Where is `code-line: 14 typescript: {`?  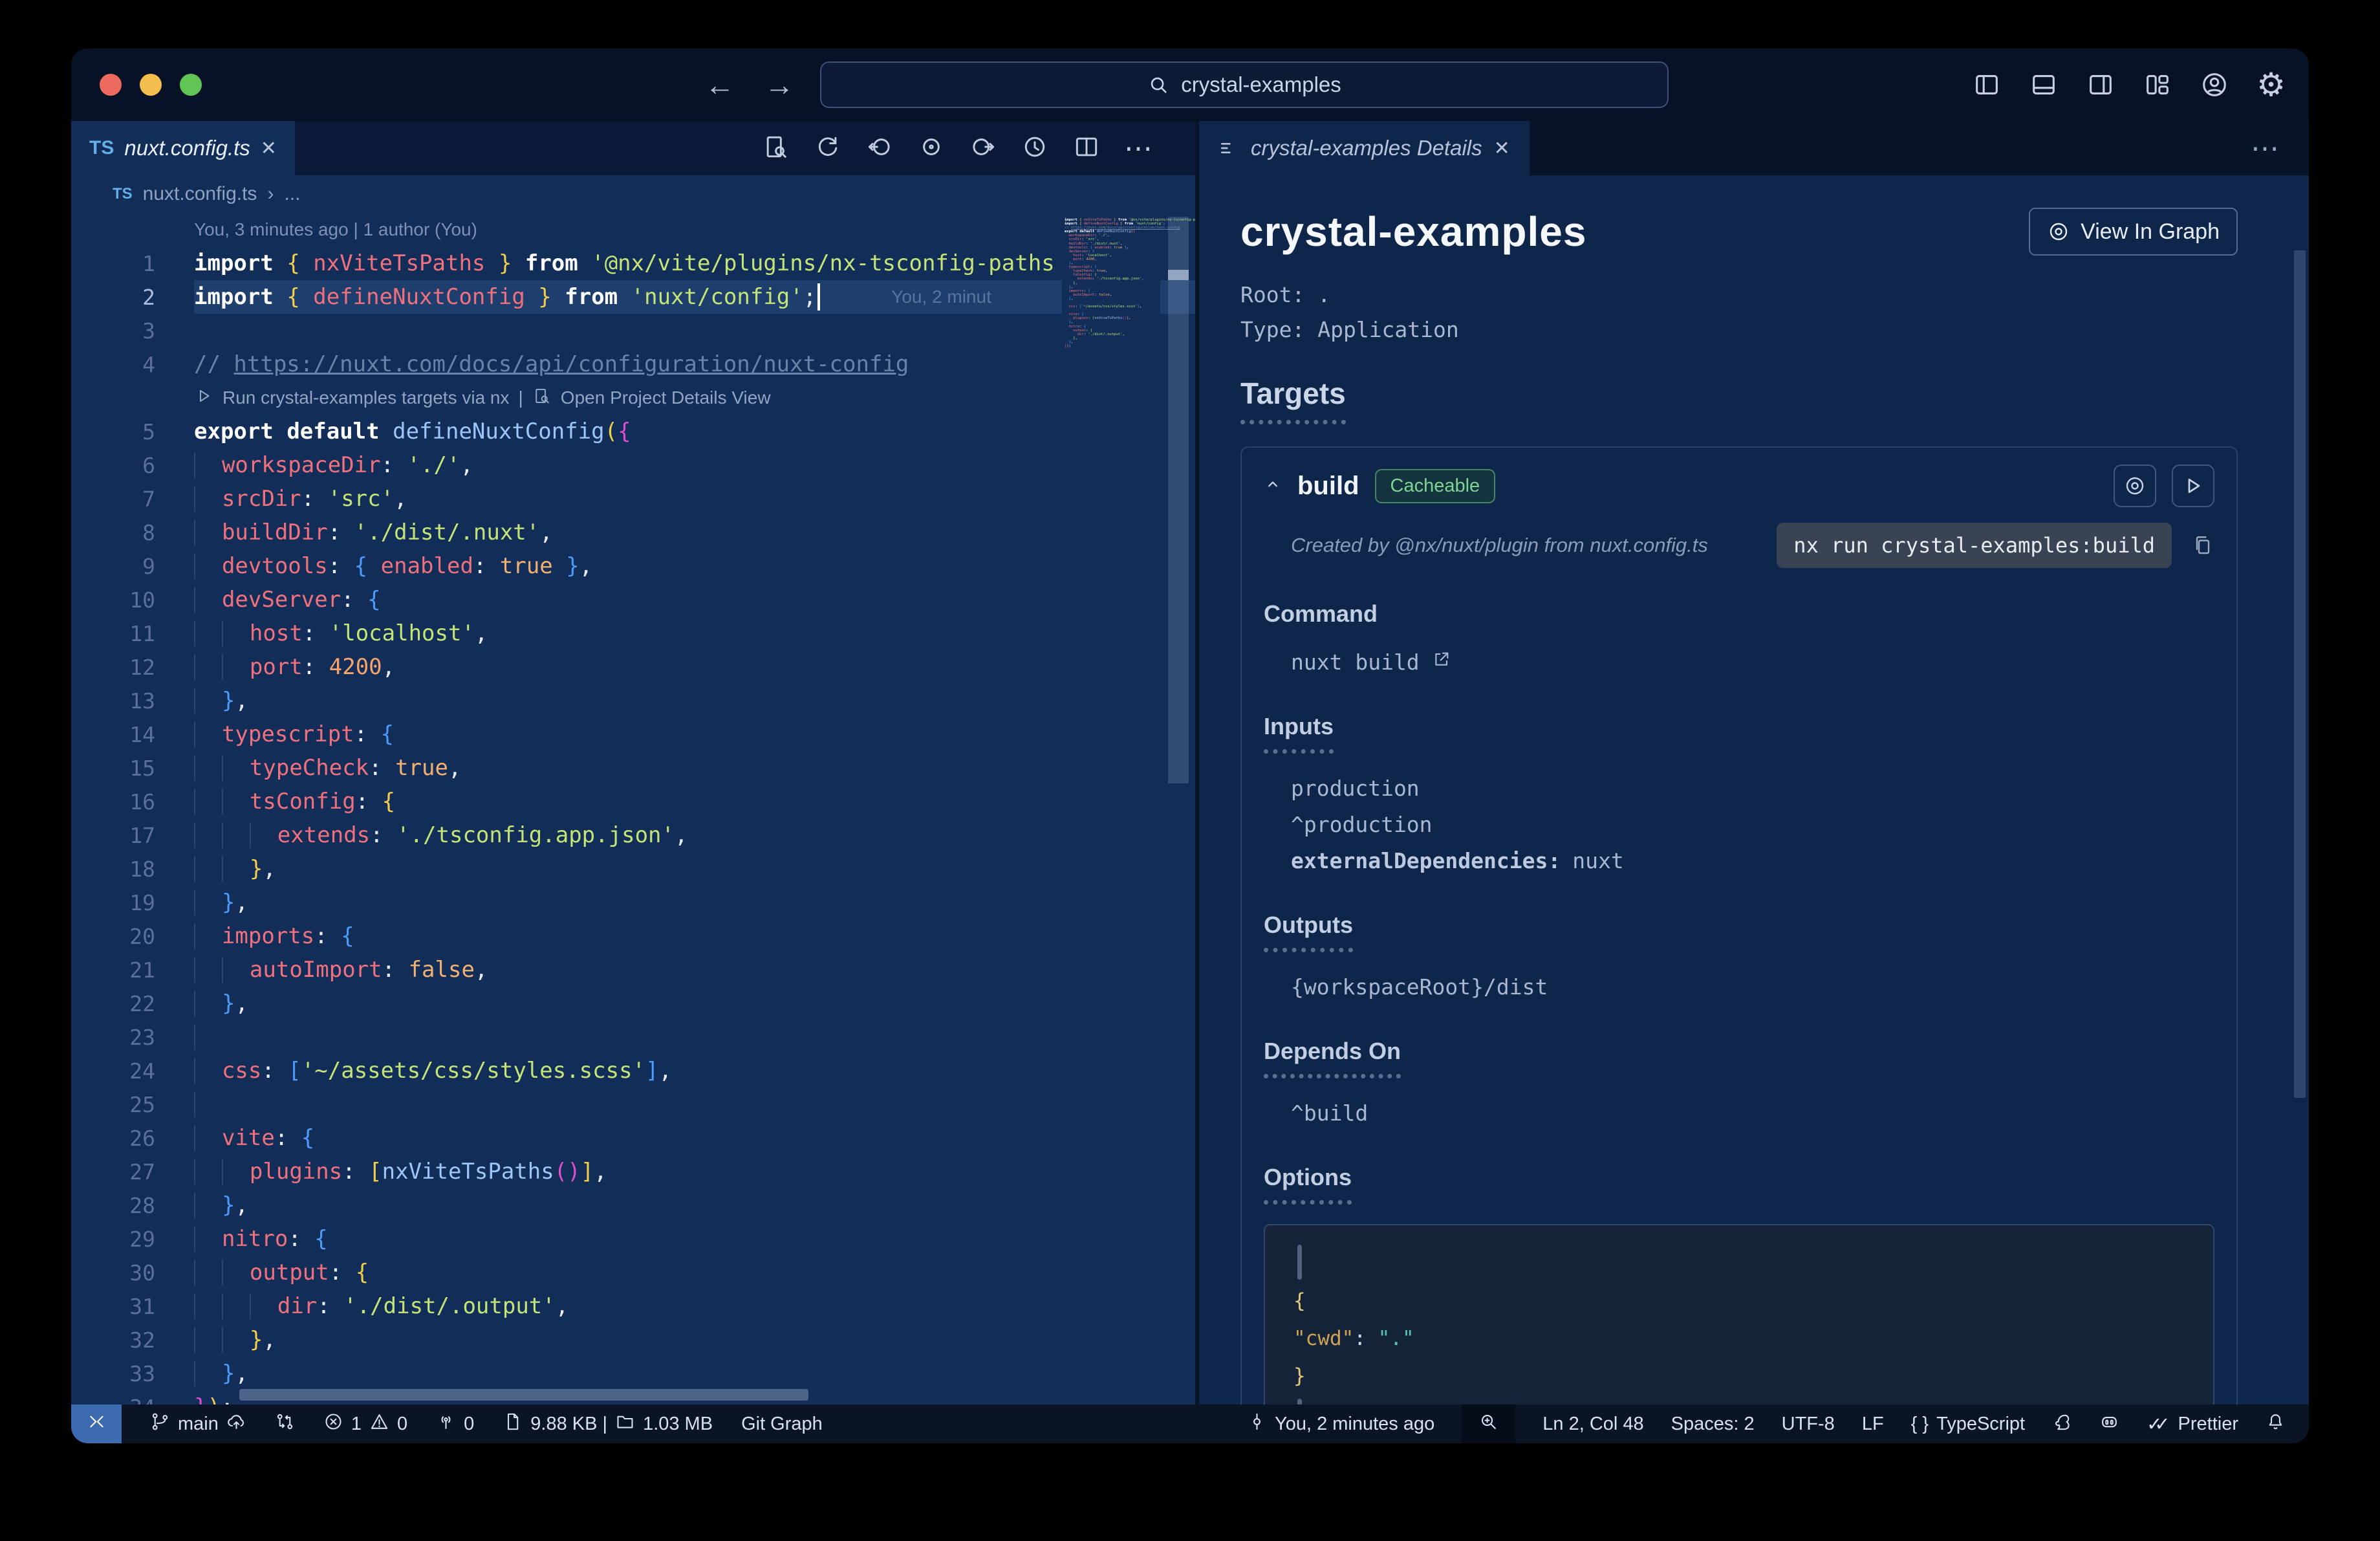
code-line: 14 typescript: { is located at coordinates (633, 734).